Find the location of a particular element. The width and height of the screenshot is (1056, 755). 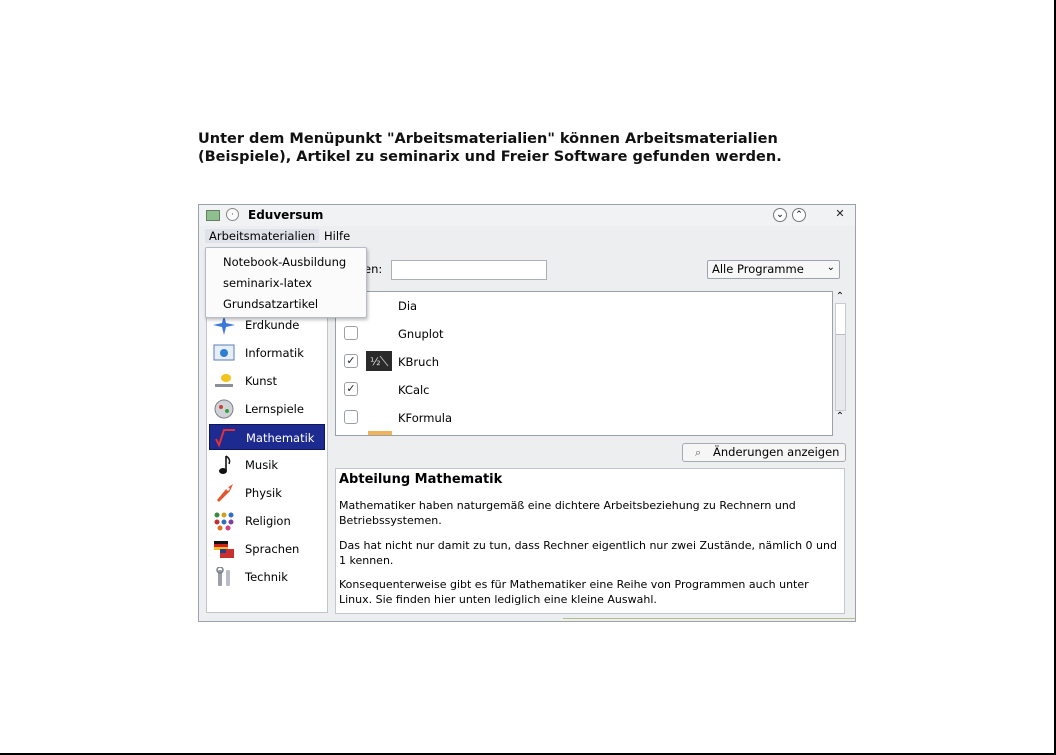

list-item-kbruch: ✓ ½ KBruch is located at coordinates (584, 362).